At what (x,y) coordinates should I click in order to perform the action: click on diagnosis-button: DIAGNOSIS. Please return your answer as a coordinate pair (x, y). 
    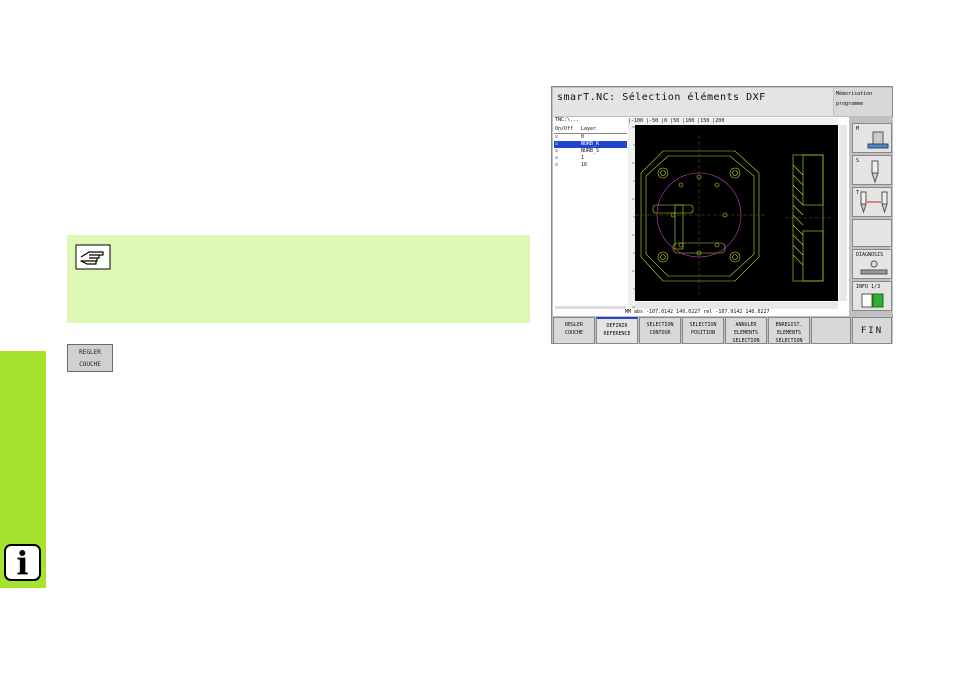
    Looking at the image, I should click on (872, 264).